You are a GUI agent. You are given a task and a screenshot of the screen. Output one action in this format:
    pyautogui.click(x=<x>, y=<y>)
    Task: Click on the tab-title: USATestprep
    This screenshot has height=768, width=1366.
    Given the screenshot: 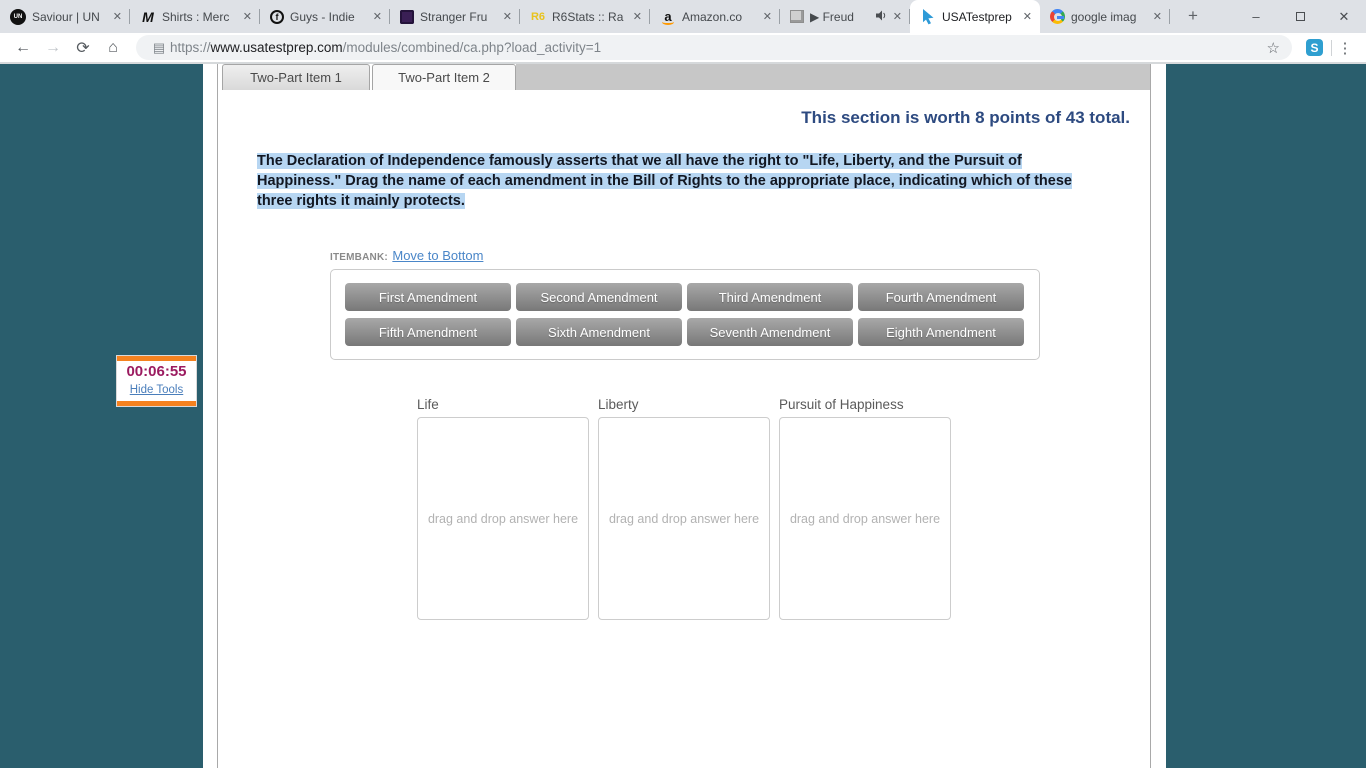 What is the action you would take?
    pyautogui.click(x=977, y=16)
    